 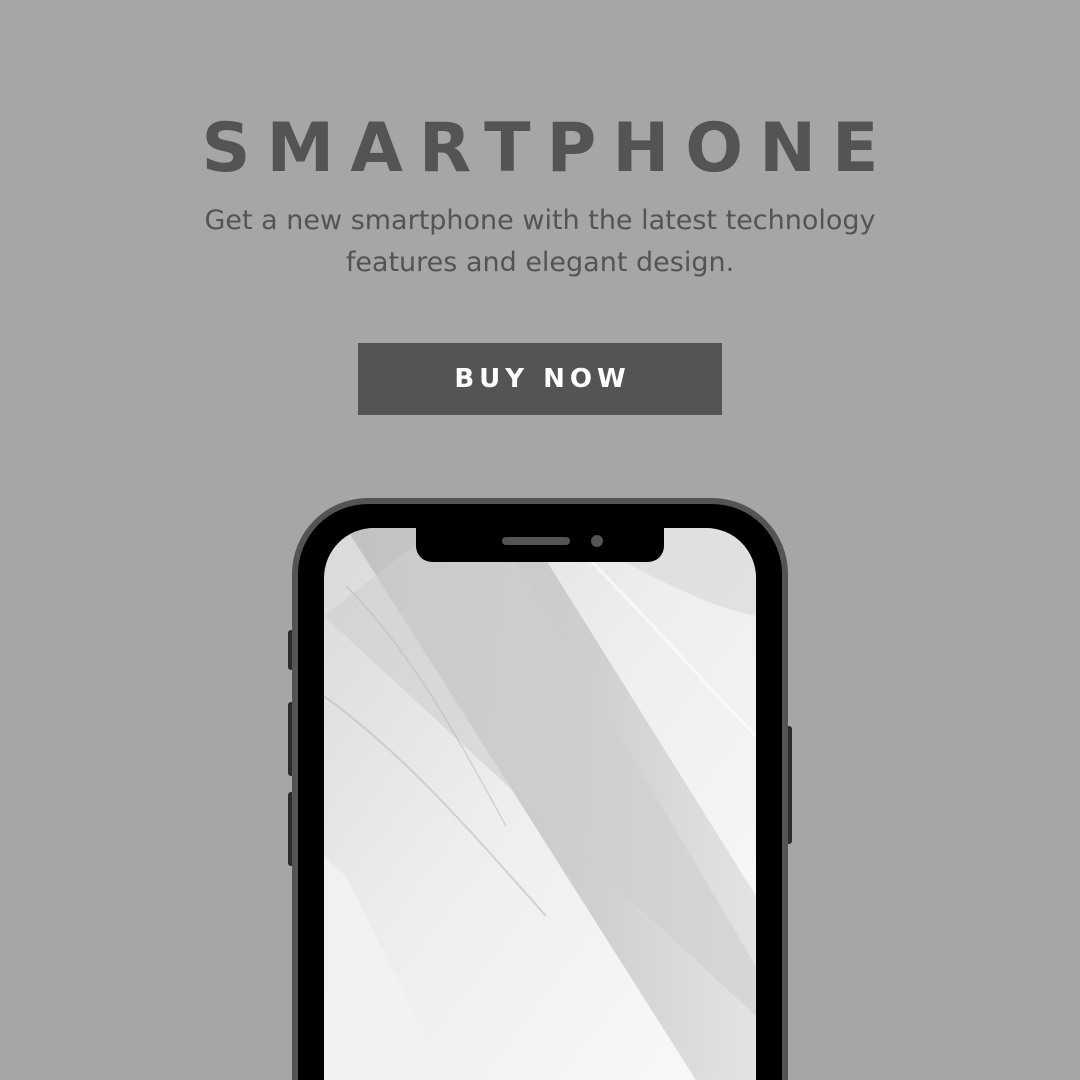 I want to click on front-camera-icon, so click(x=597, y=541).